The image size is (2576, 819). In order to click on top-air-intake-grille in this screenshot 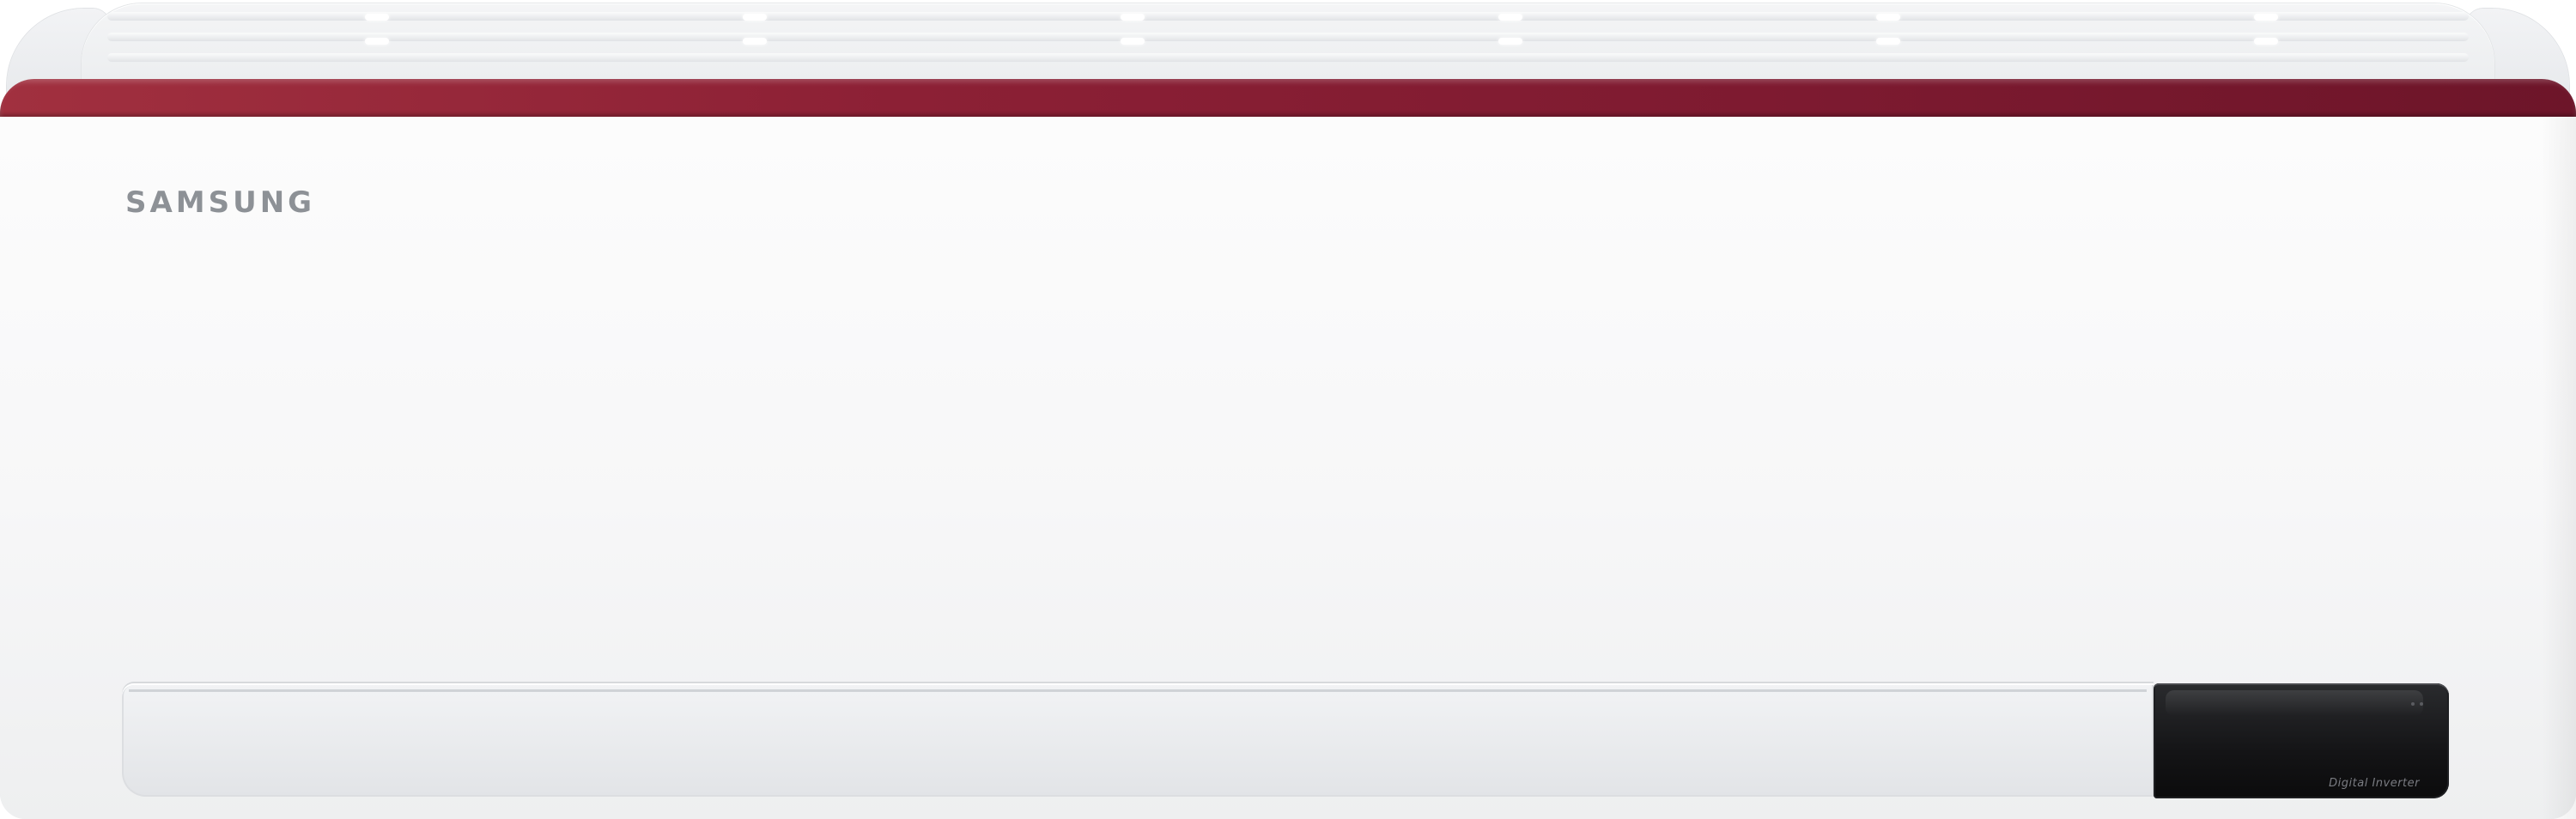, I will do `click(1288, 42)`.